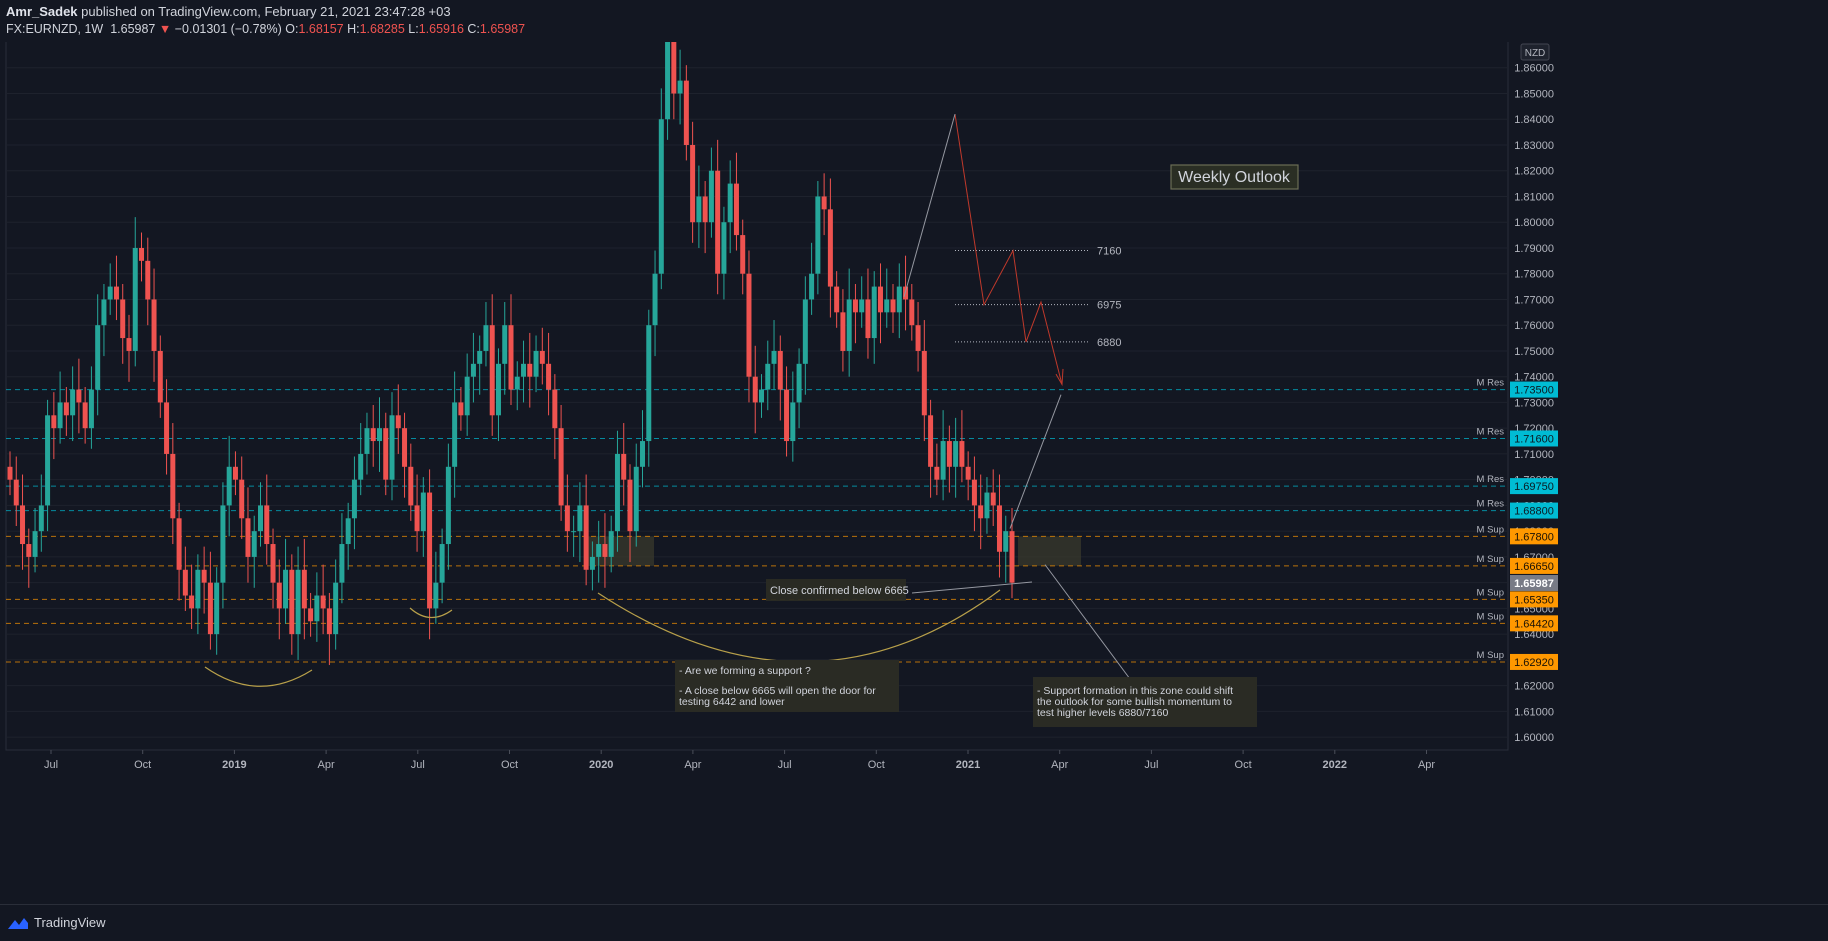 The width and height of the screenshot is (1828, 941). What do you see at coordinates (1534, 249) in the screenshot?
I see `y-tick-label: 1.79000` at bounding box center [1534, 249].